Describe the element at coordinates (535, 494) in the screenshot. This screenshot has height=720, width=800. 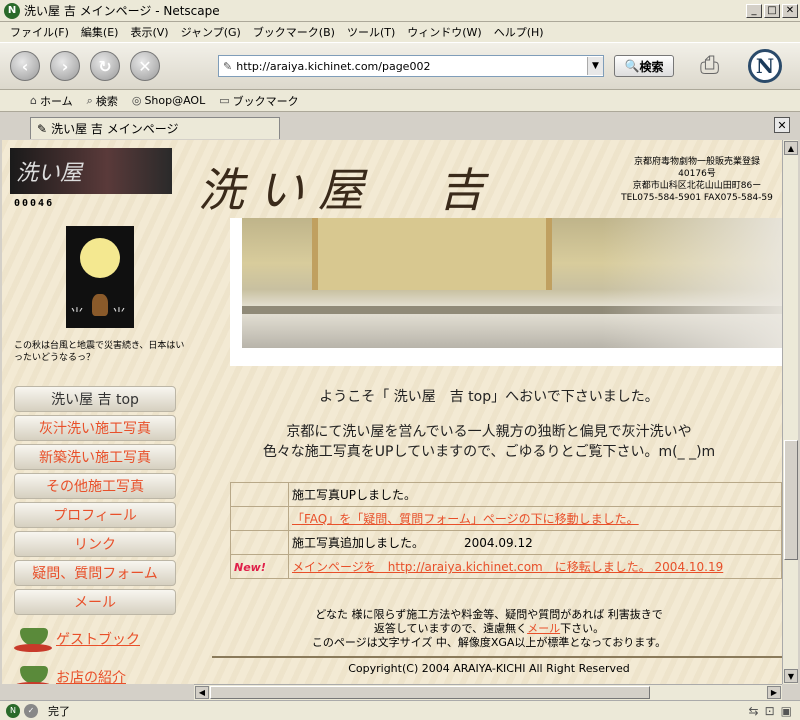
I see `news-text: 施工写真UPしました。` at that location.